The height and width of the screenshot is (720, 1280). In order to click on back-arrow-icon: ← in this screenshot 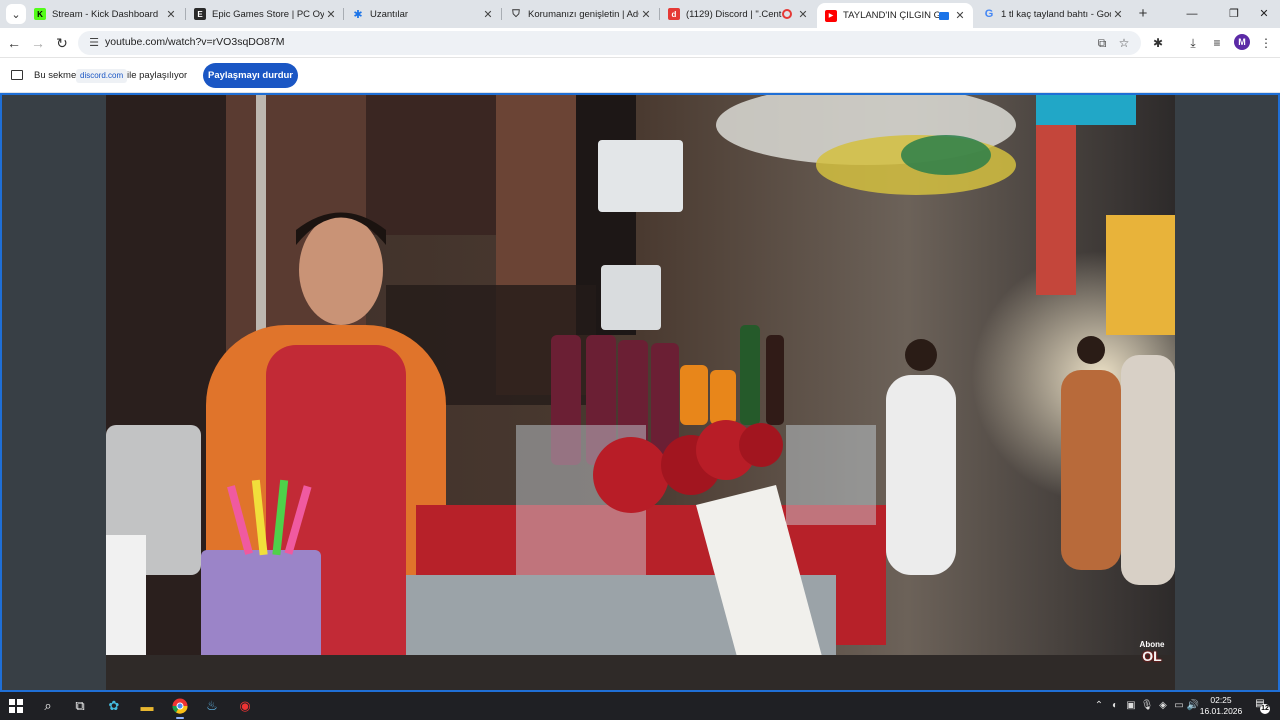, I will do `click(14, 43)`.